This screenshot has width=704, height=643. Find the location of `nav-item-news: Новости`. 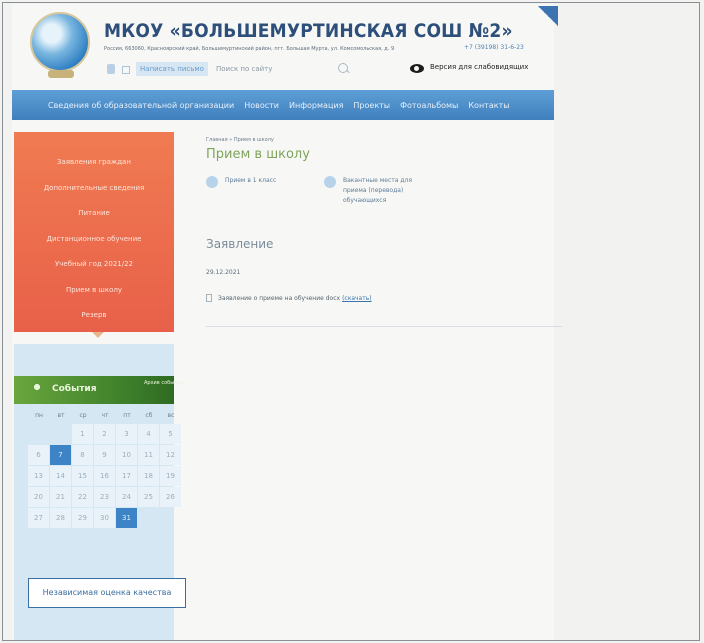

nav-item-news: Новости is located at coordinates (261, 105).